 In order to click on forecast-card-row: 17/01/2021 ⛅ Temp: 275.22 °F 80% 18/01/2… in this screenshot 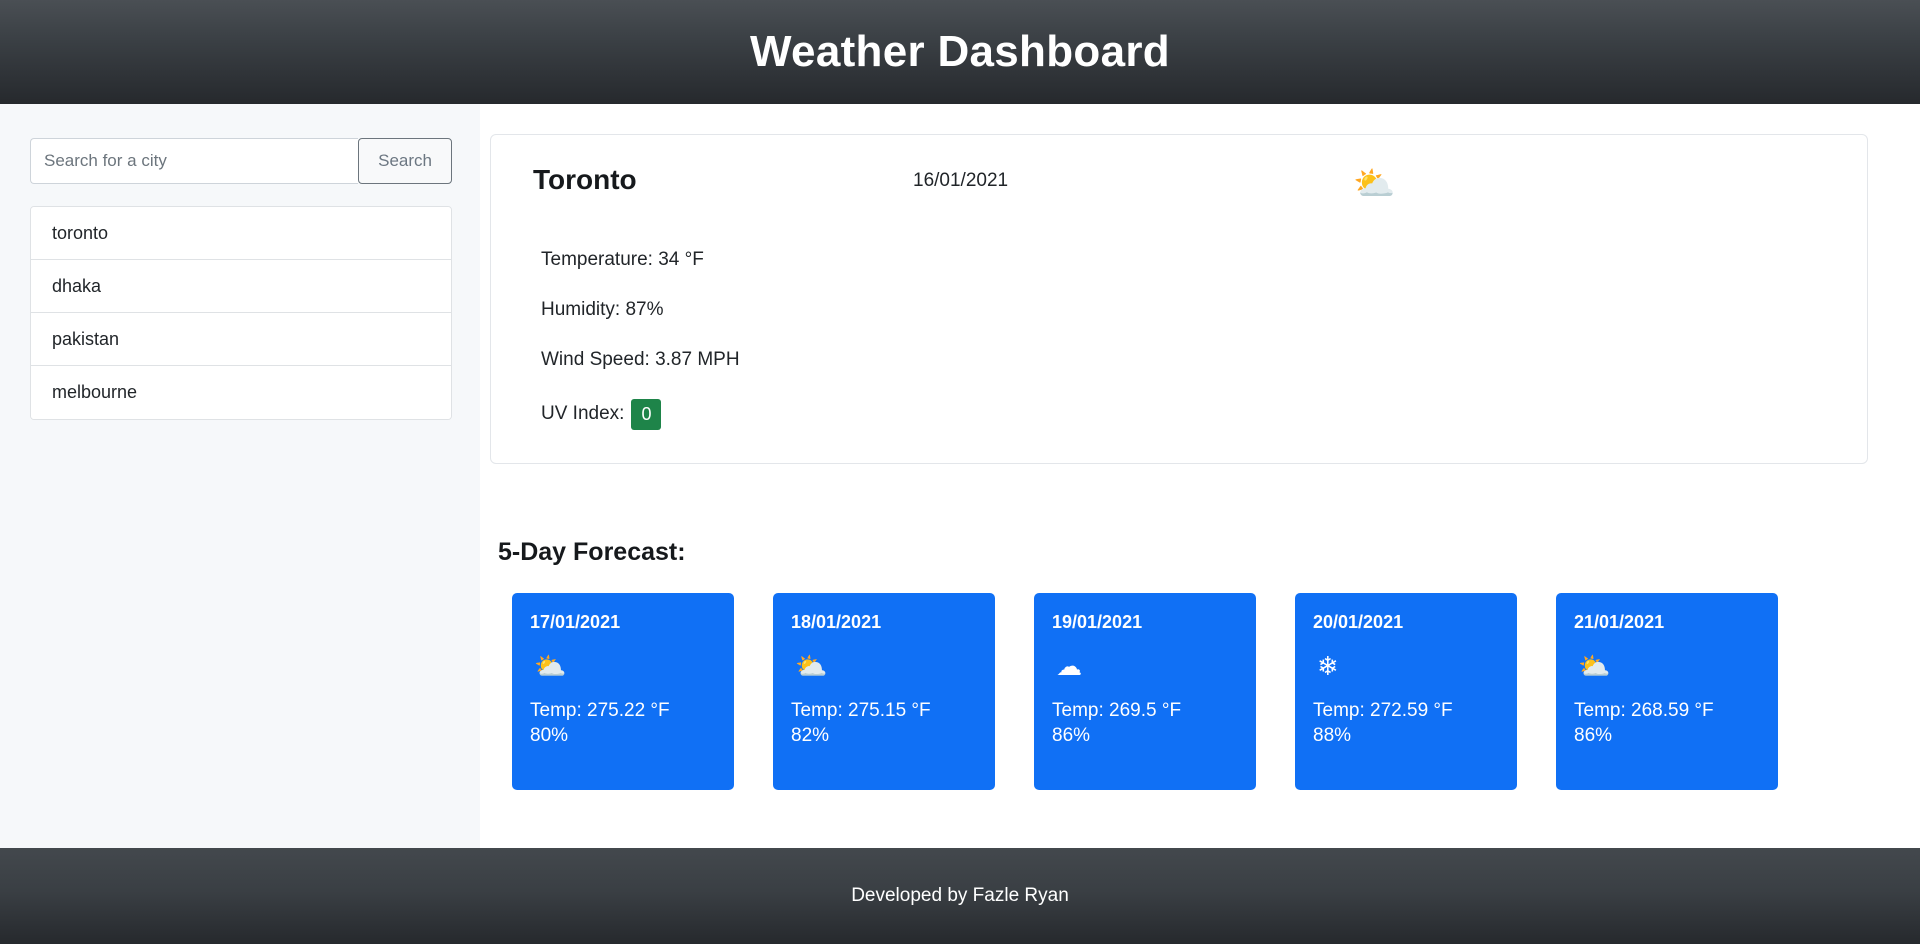, I will do `click(1190, 691)`.